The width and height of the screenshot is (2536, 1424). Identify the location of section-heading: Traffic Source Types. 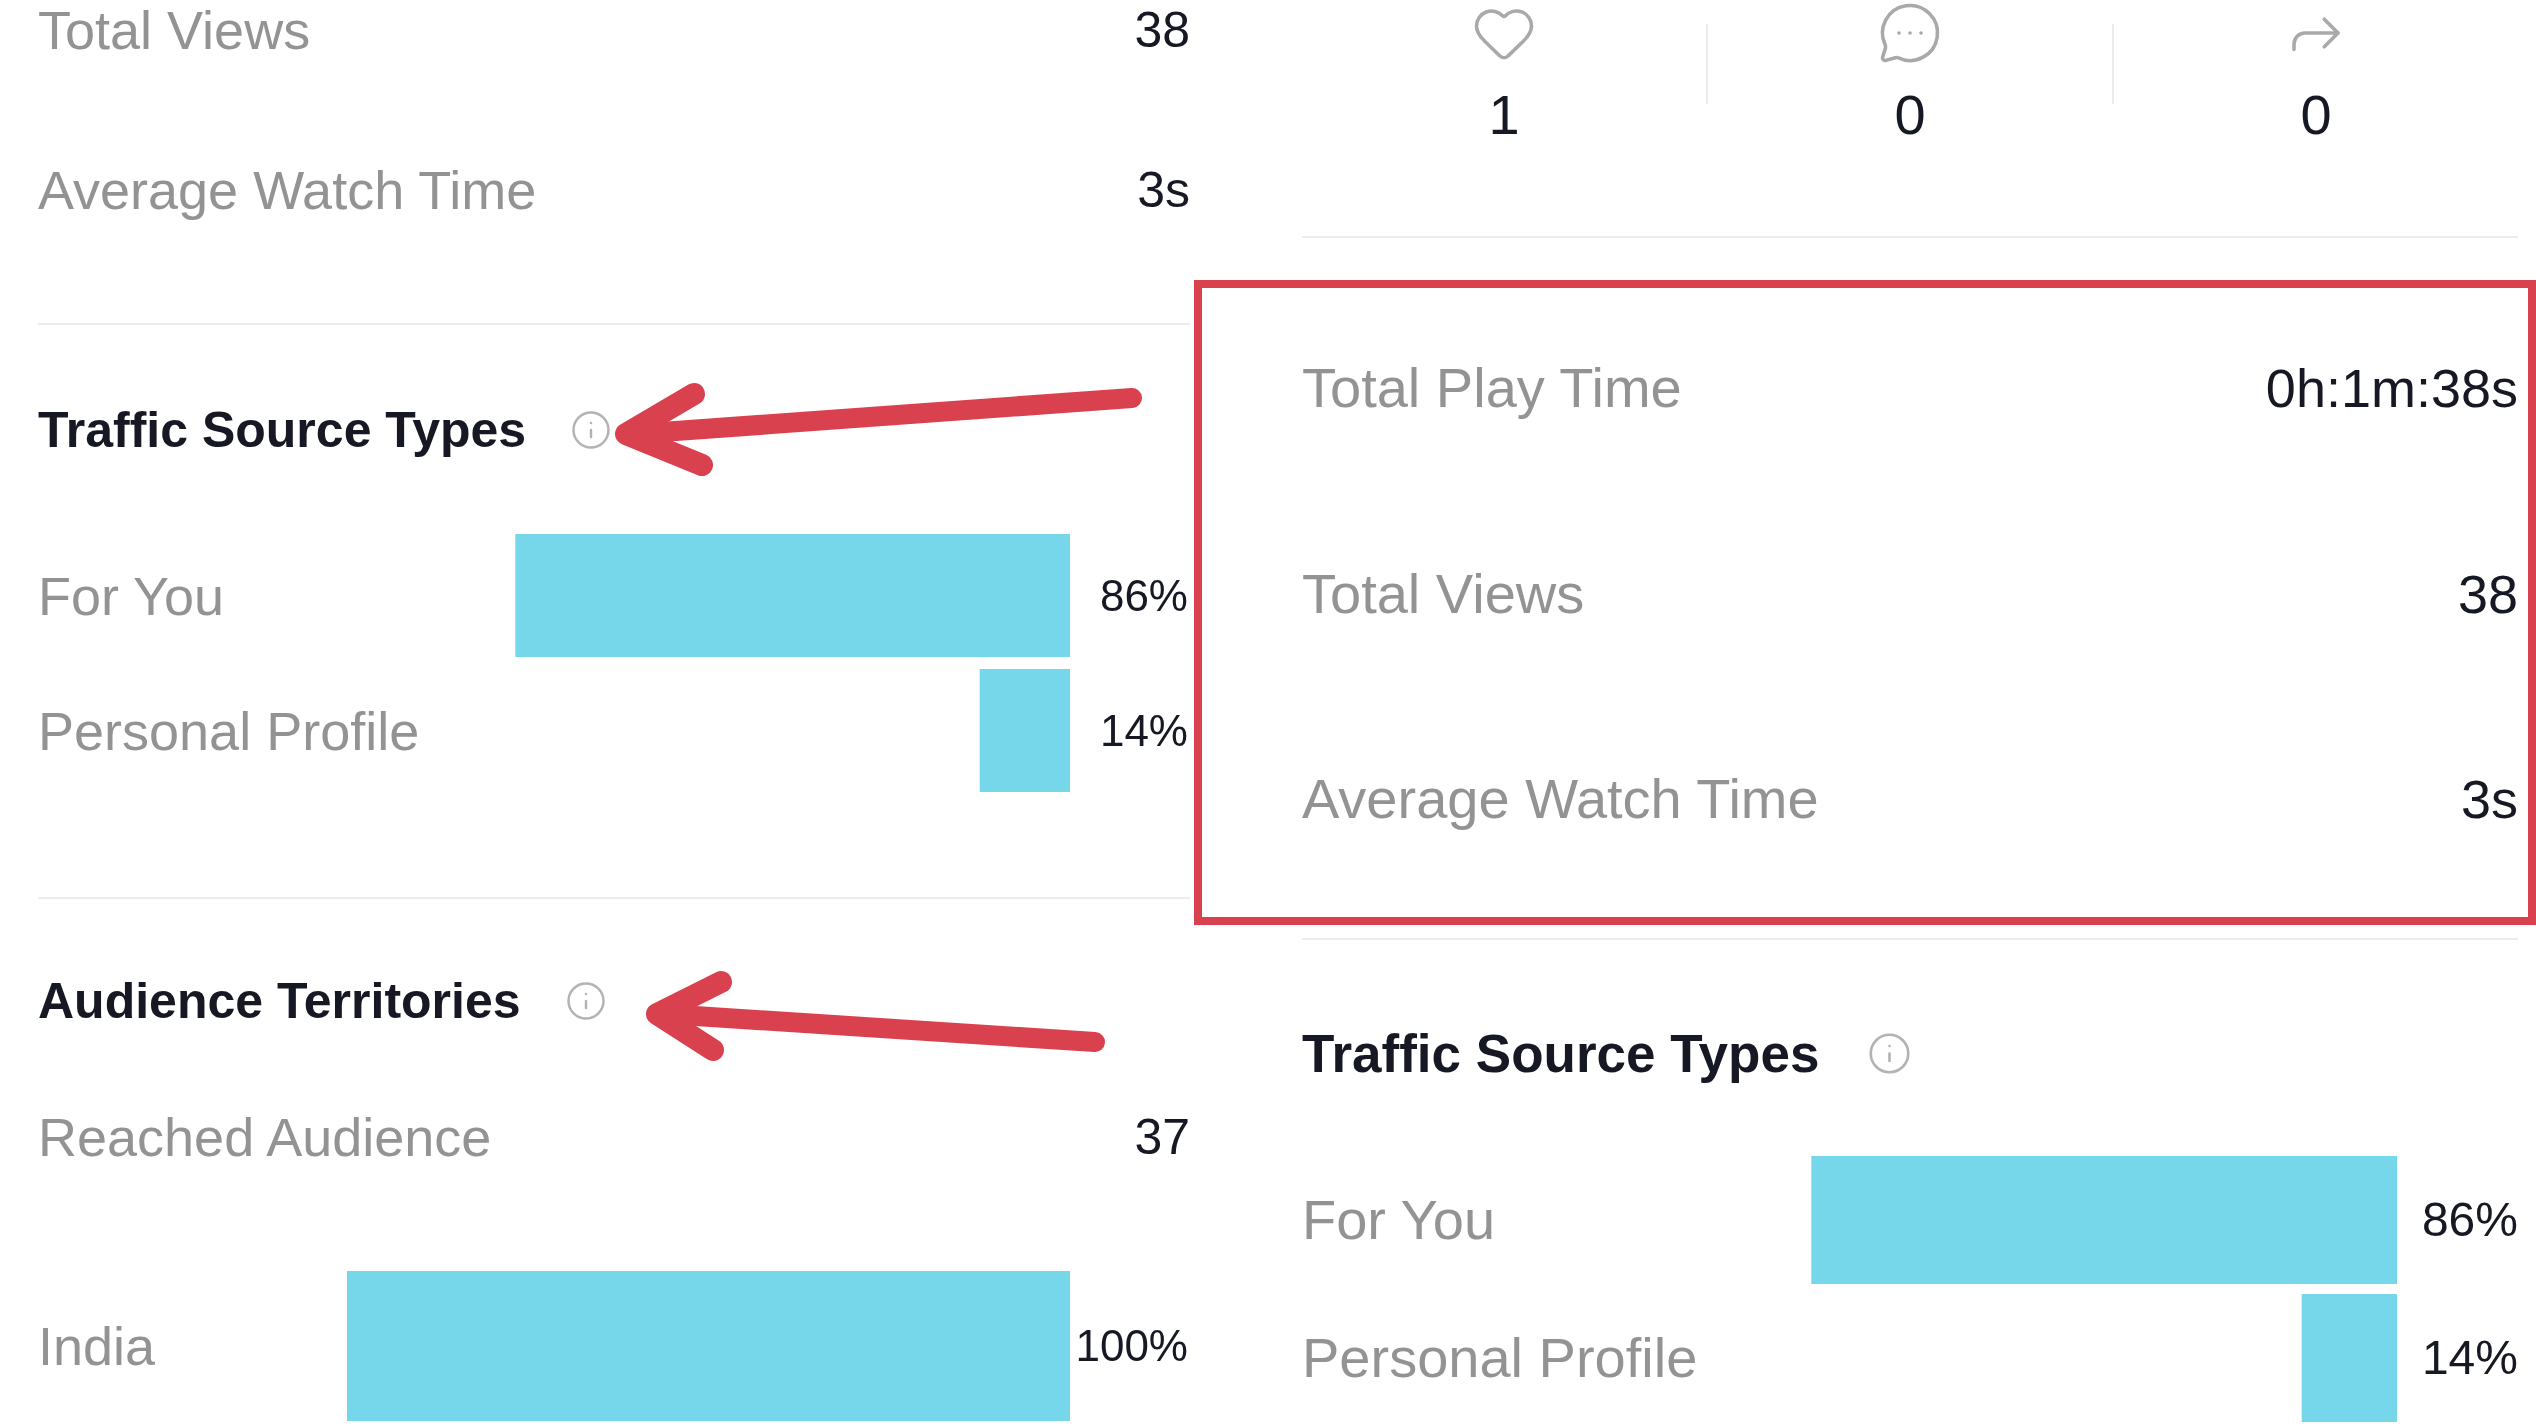
(282, 430).